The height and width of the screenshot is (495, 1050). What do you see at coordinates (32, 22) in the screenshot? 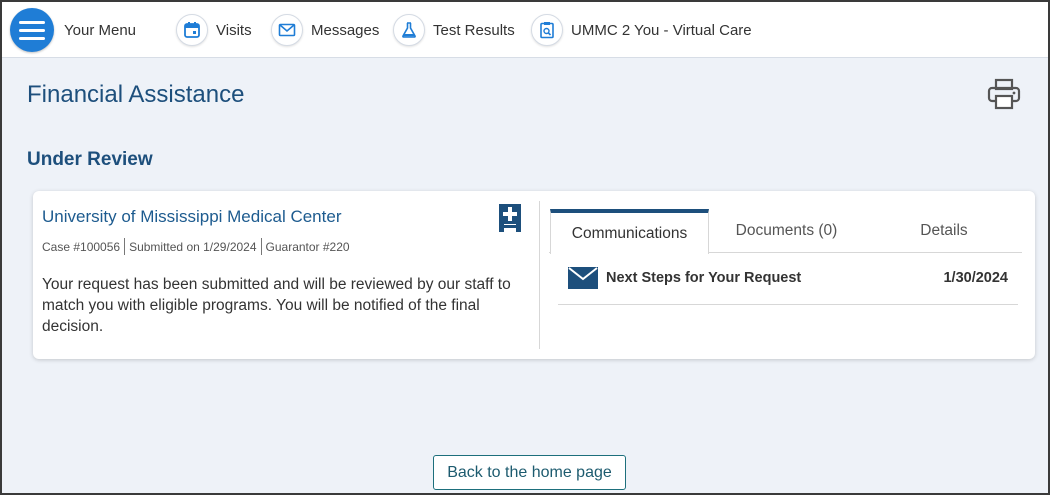
I see `hamburger-icon` at bounding box center [32, 22].